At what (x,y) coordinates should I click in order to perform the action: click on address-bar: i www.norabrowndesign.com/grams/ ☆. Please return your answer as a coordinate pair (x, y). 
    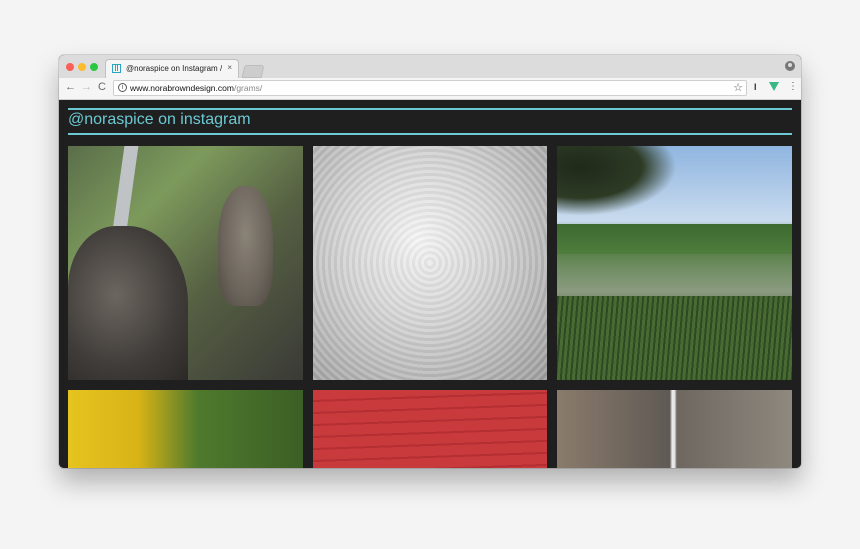
    Looking at the image, I should click on (430, 88).